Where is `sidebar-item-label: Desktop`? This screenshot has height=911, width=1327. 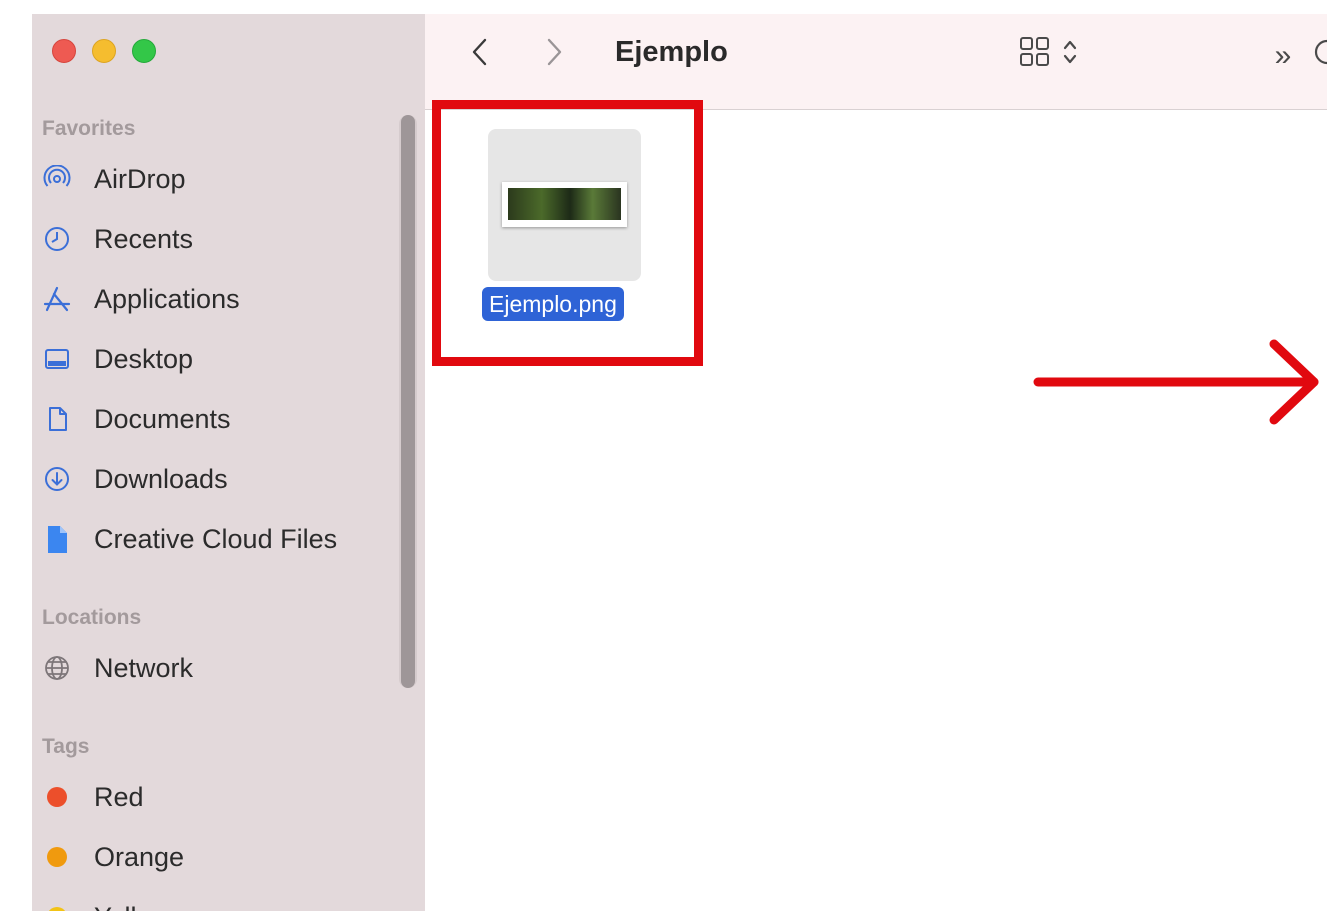
sidebar-item-label: Desktop is located at coordinates (144, 358).